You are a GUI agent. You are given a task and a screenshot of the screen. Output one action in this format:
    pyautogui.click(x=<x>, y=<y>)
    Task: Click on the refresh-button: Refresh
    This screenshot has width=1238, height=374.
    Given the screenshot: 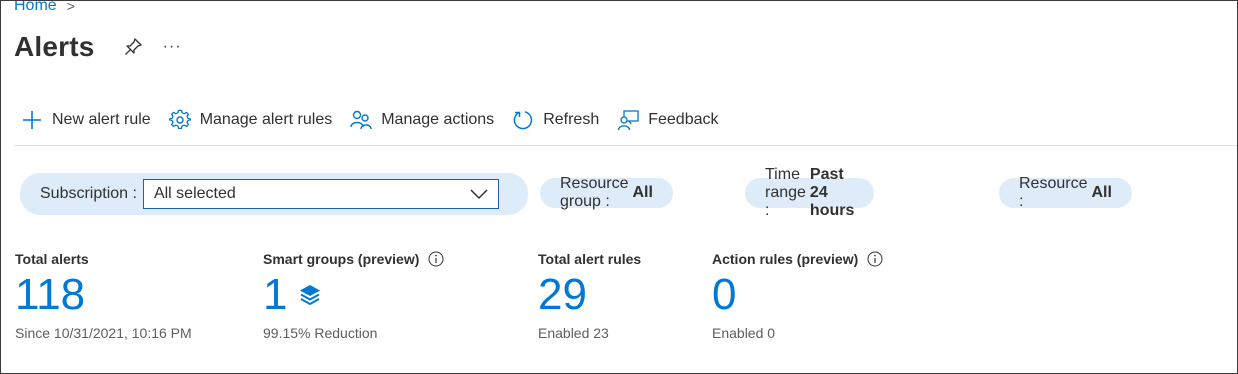 What is the action you would take?
    pyautogui.click(x=555, y=120)
    